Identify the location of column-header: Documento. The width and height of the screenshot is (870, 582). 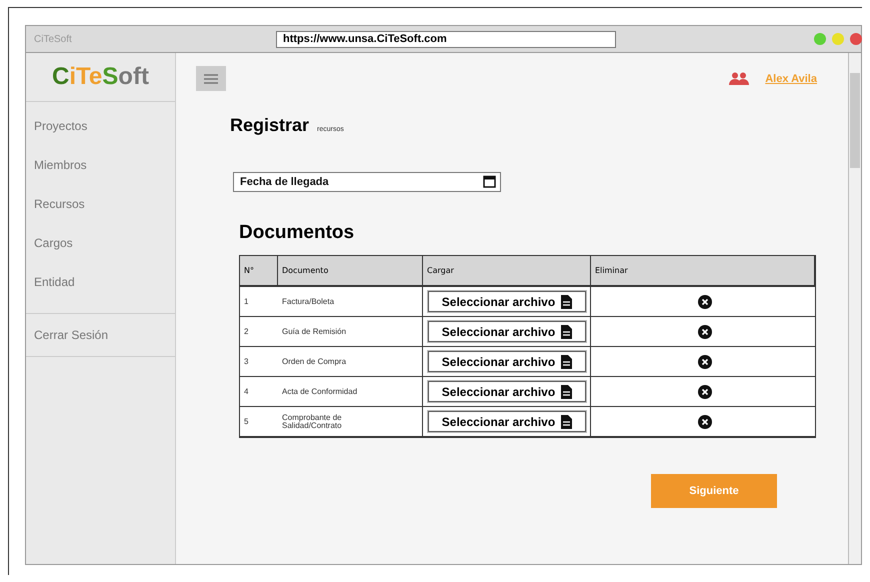
(350, 271).